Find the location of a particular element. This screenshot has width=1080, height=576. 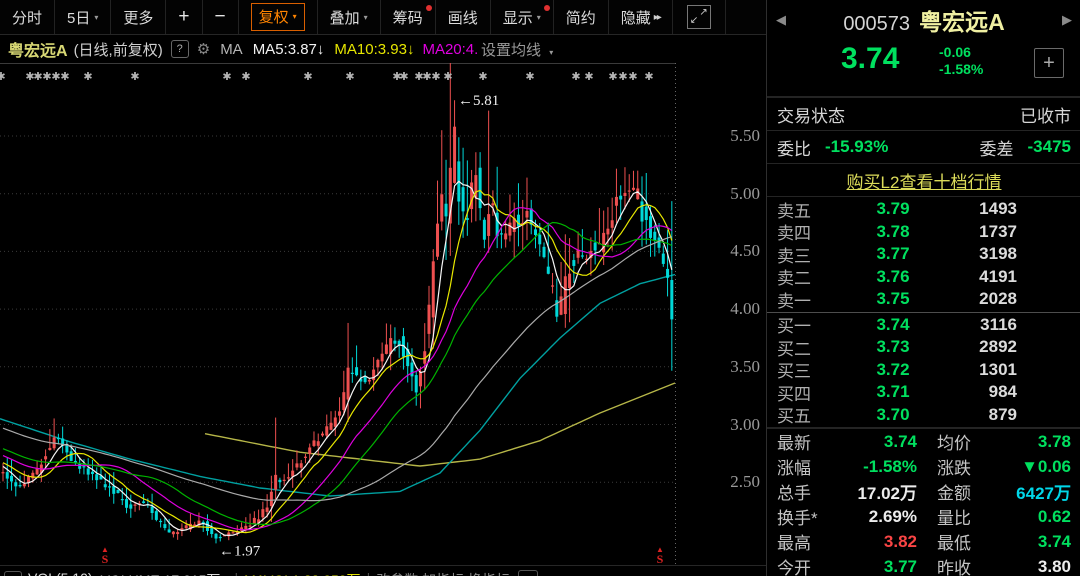

toolbar: 分时 5日 ▾ 更多 + − 复权 ▾ 叠加 ▾ 筹码 画线 显示 ▾ 简约 隐藏 ▸▸ ↗ ↙ is located at coordinates (383, 17).